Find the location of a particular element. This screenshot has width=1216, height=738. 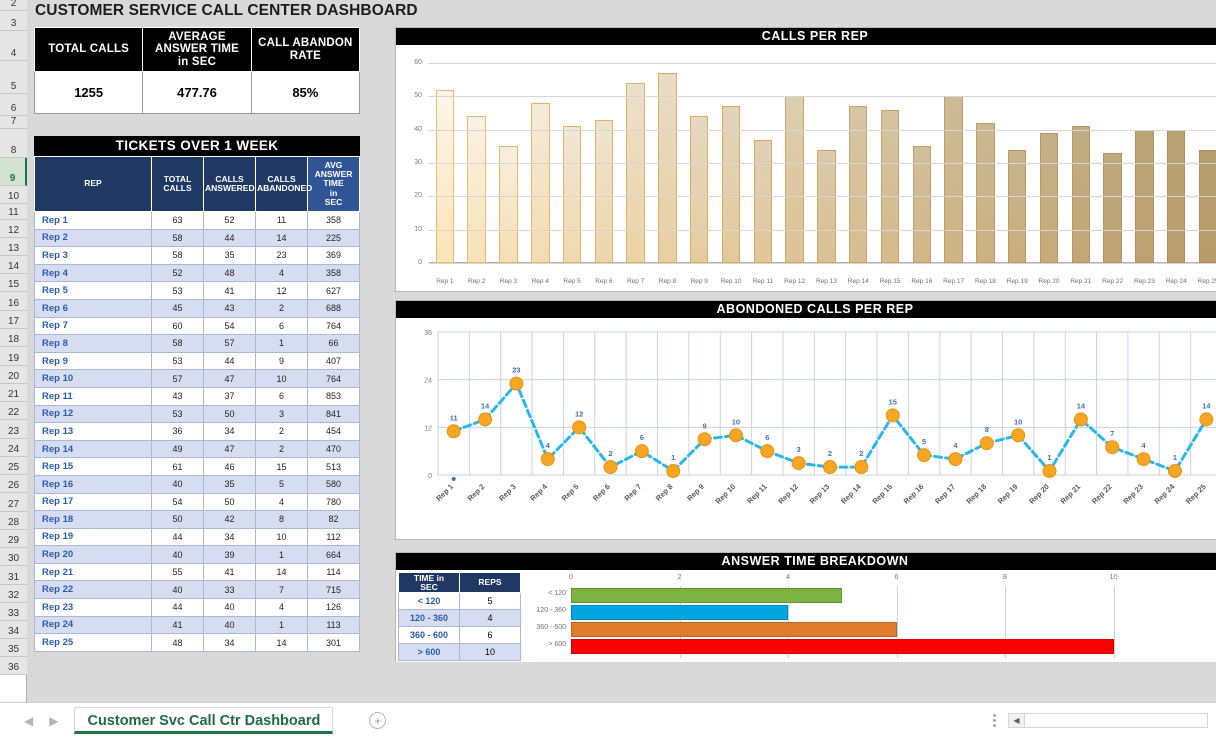

row-header-27: 27 is located at coordinates (13, 502).